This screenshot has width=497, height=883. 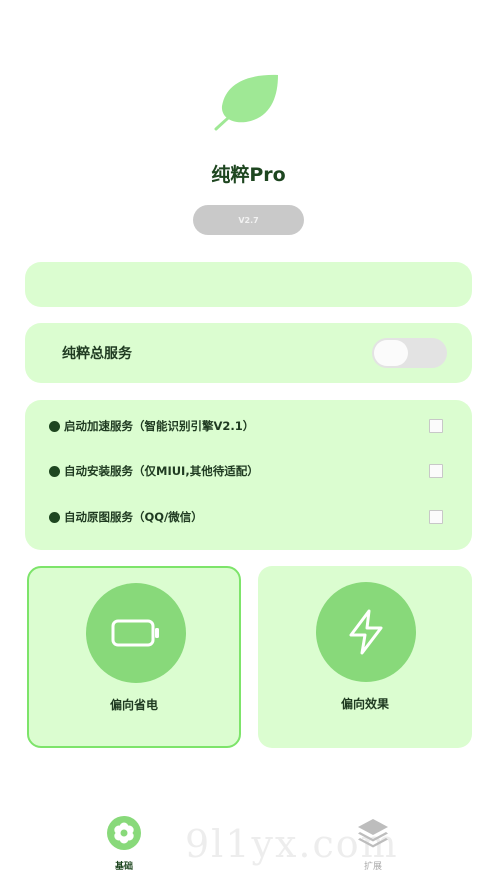 What do you see at coordinates (372, 867) in the screenshot?
I see `nav-label-extend: 扩展` at bounding box center [372, 867].